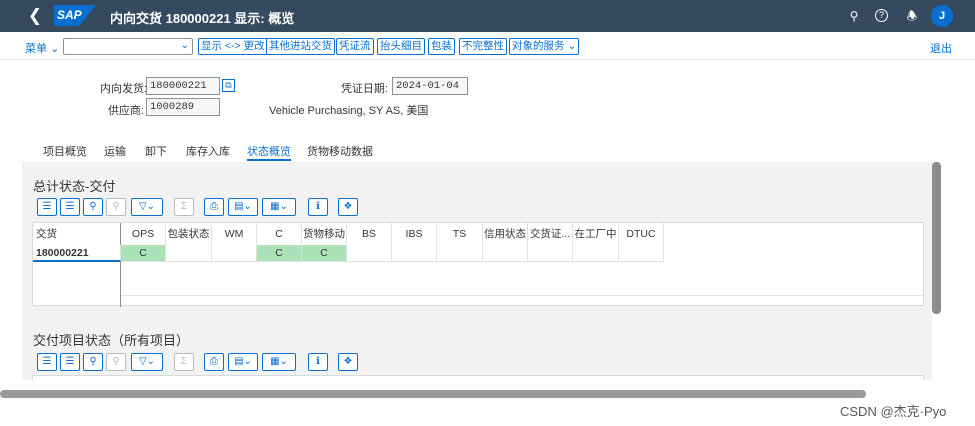 The width and height of the screenshot is (975, 426). What do you see at coordinates (234, 234) in the screenshot?
I see `column-header: WM` at bounding box center [234, 234].